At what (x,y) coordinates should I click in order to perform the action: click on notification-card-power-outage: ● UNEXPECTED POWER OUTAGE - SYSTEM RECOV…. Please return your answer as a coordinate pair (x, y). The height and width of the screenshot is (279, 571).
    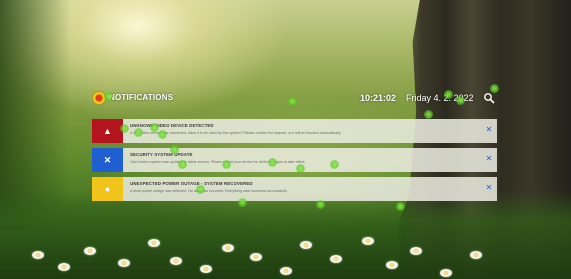
    Looking at the image, I should click on (294, 189).